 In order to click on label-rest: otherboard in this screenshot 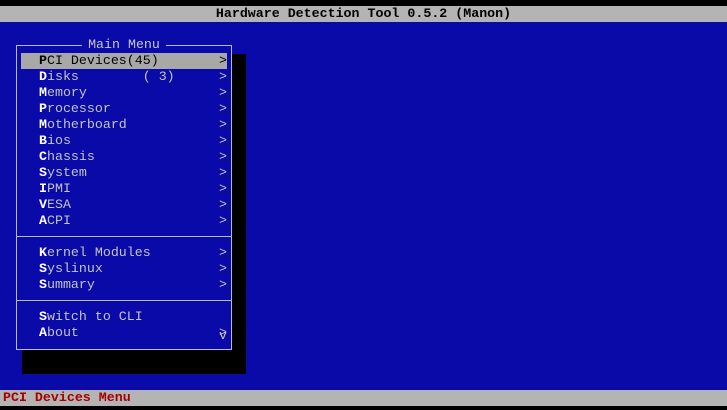, I will do `click(86, 124)`.